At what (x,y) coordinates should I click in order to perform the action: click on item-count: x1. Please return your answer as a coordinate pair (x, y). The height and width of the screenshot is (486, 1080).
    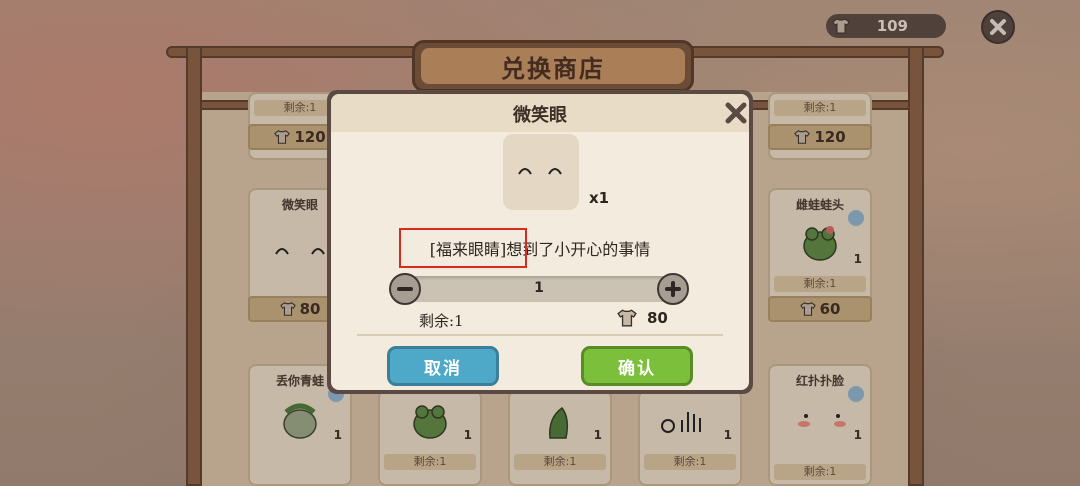
    Looking at the image, I should click on (599, 198).